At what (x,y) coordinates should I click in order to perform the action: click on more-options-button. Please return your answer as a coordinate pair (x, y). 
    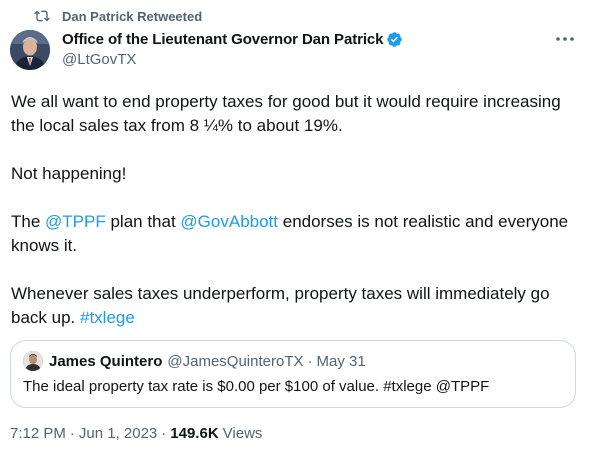
    Looking at the image, I should click on (565, 39).